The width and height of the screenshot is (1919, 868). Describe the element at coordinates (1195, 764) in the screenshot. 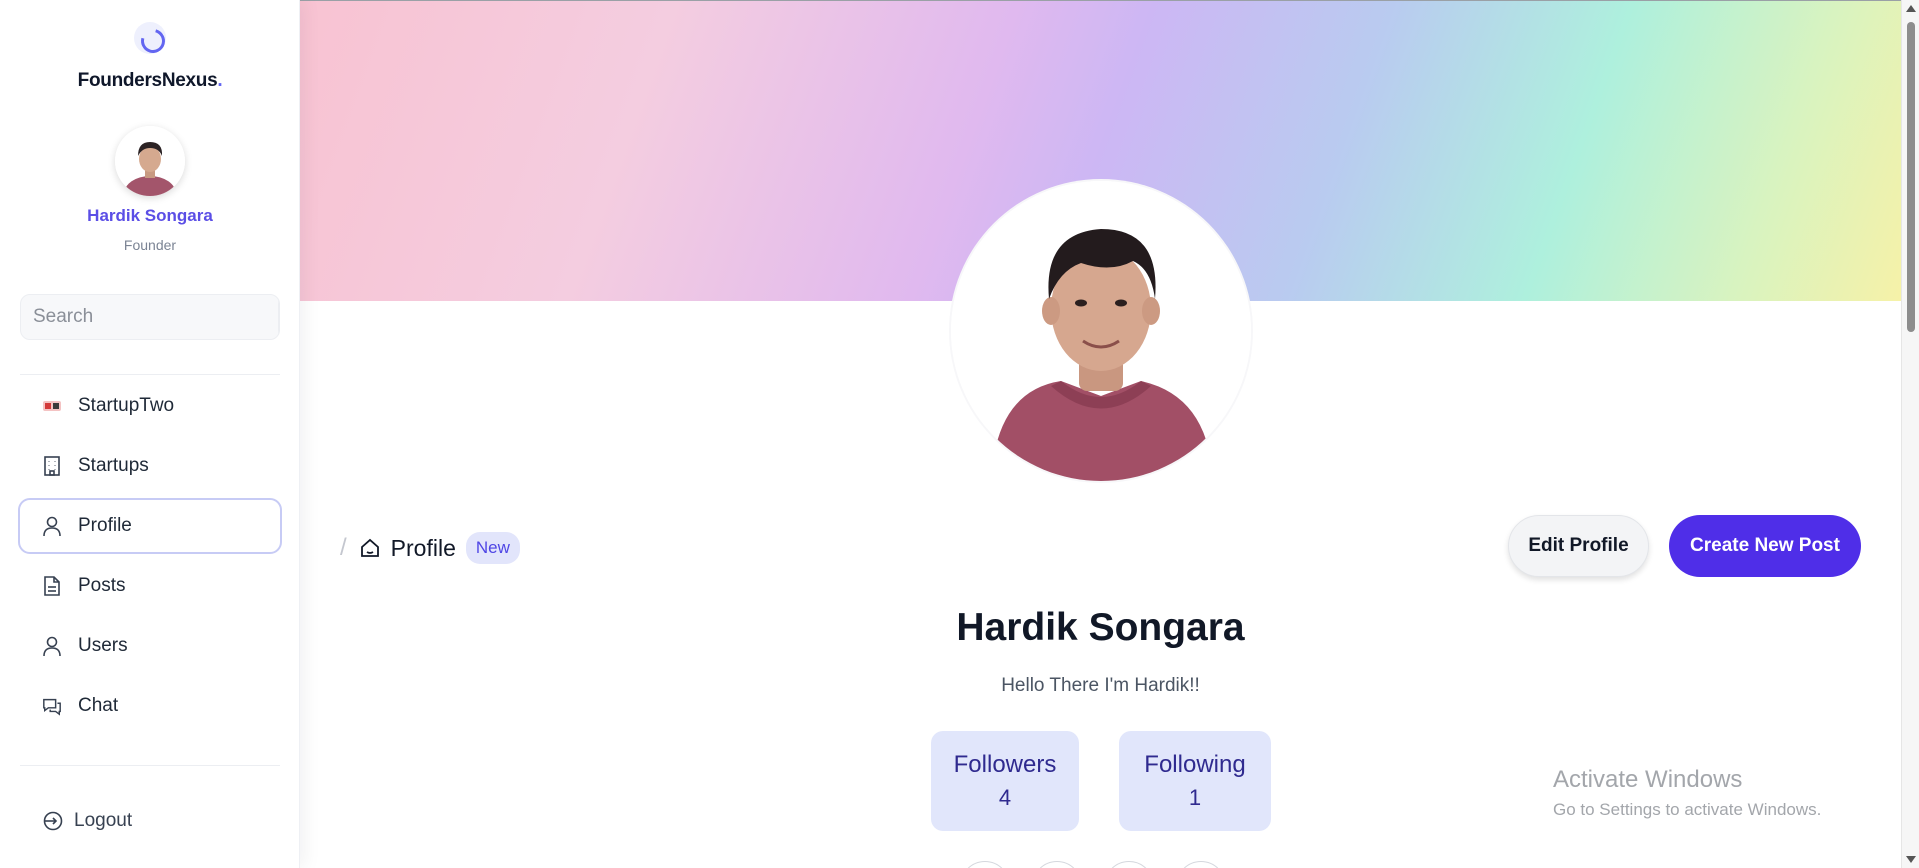

I see `following-label: Following` at that location.